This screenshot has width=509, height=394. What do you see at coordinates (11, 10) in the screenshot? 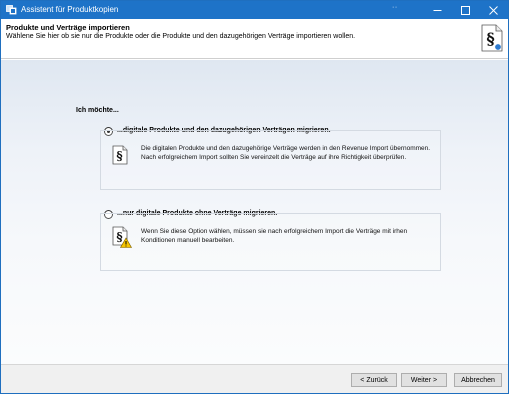
I see `copy-app-icon` at bounding box center [11, 10].